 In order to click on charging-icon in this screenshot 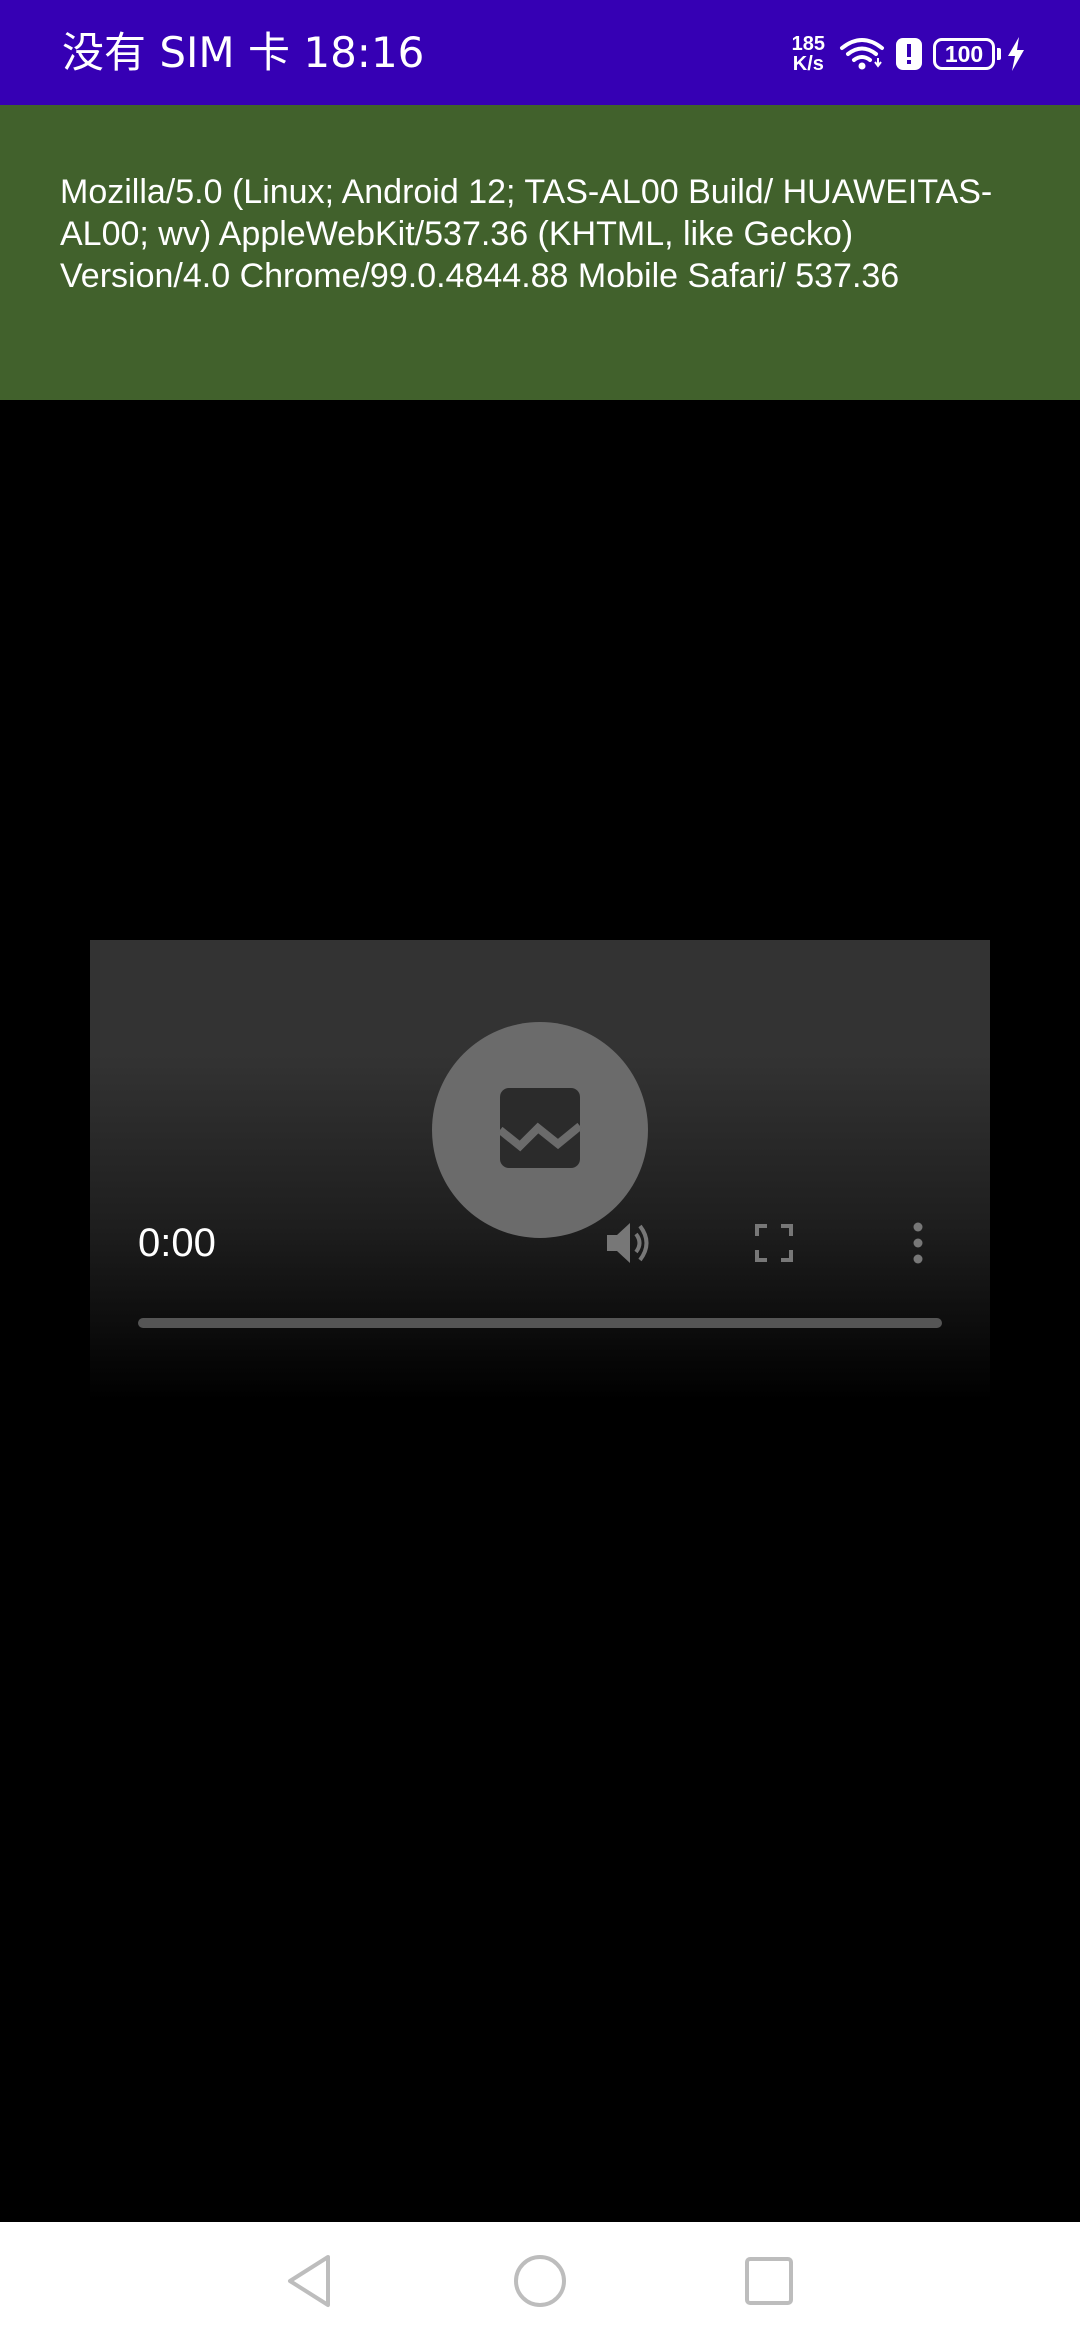, I will do `click(1016, 54)`.